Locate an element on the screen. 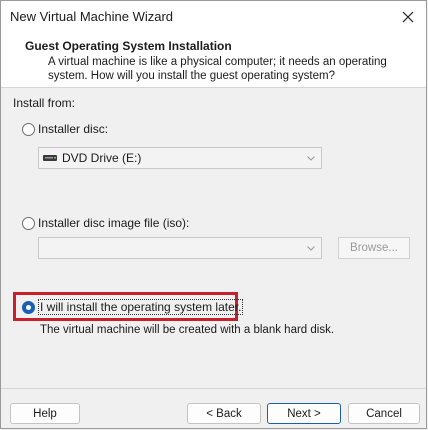  iso-path-combobox is located at coordinates (180, 248).